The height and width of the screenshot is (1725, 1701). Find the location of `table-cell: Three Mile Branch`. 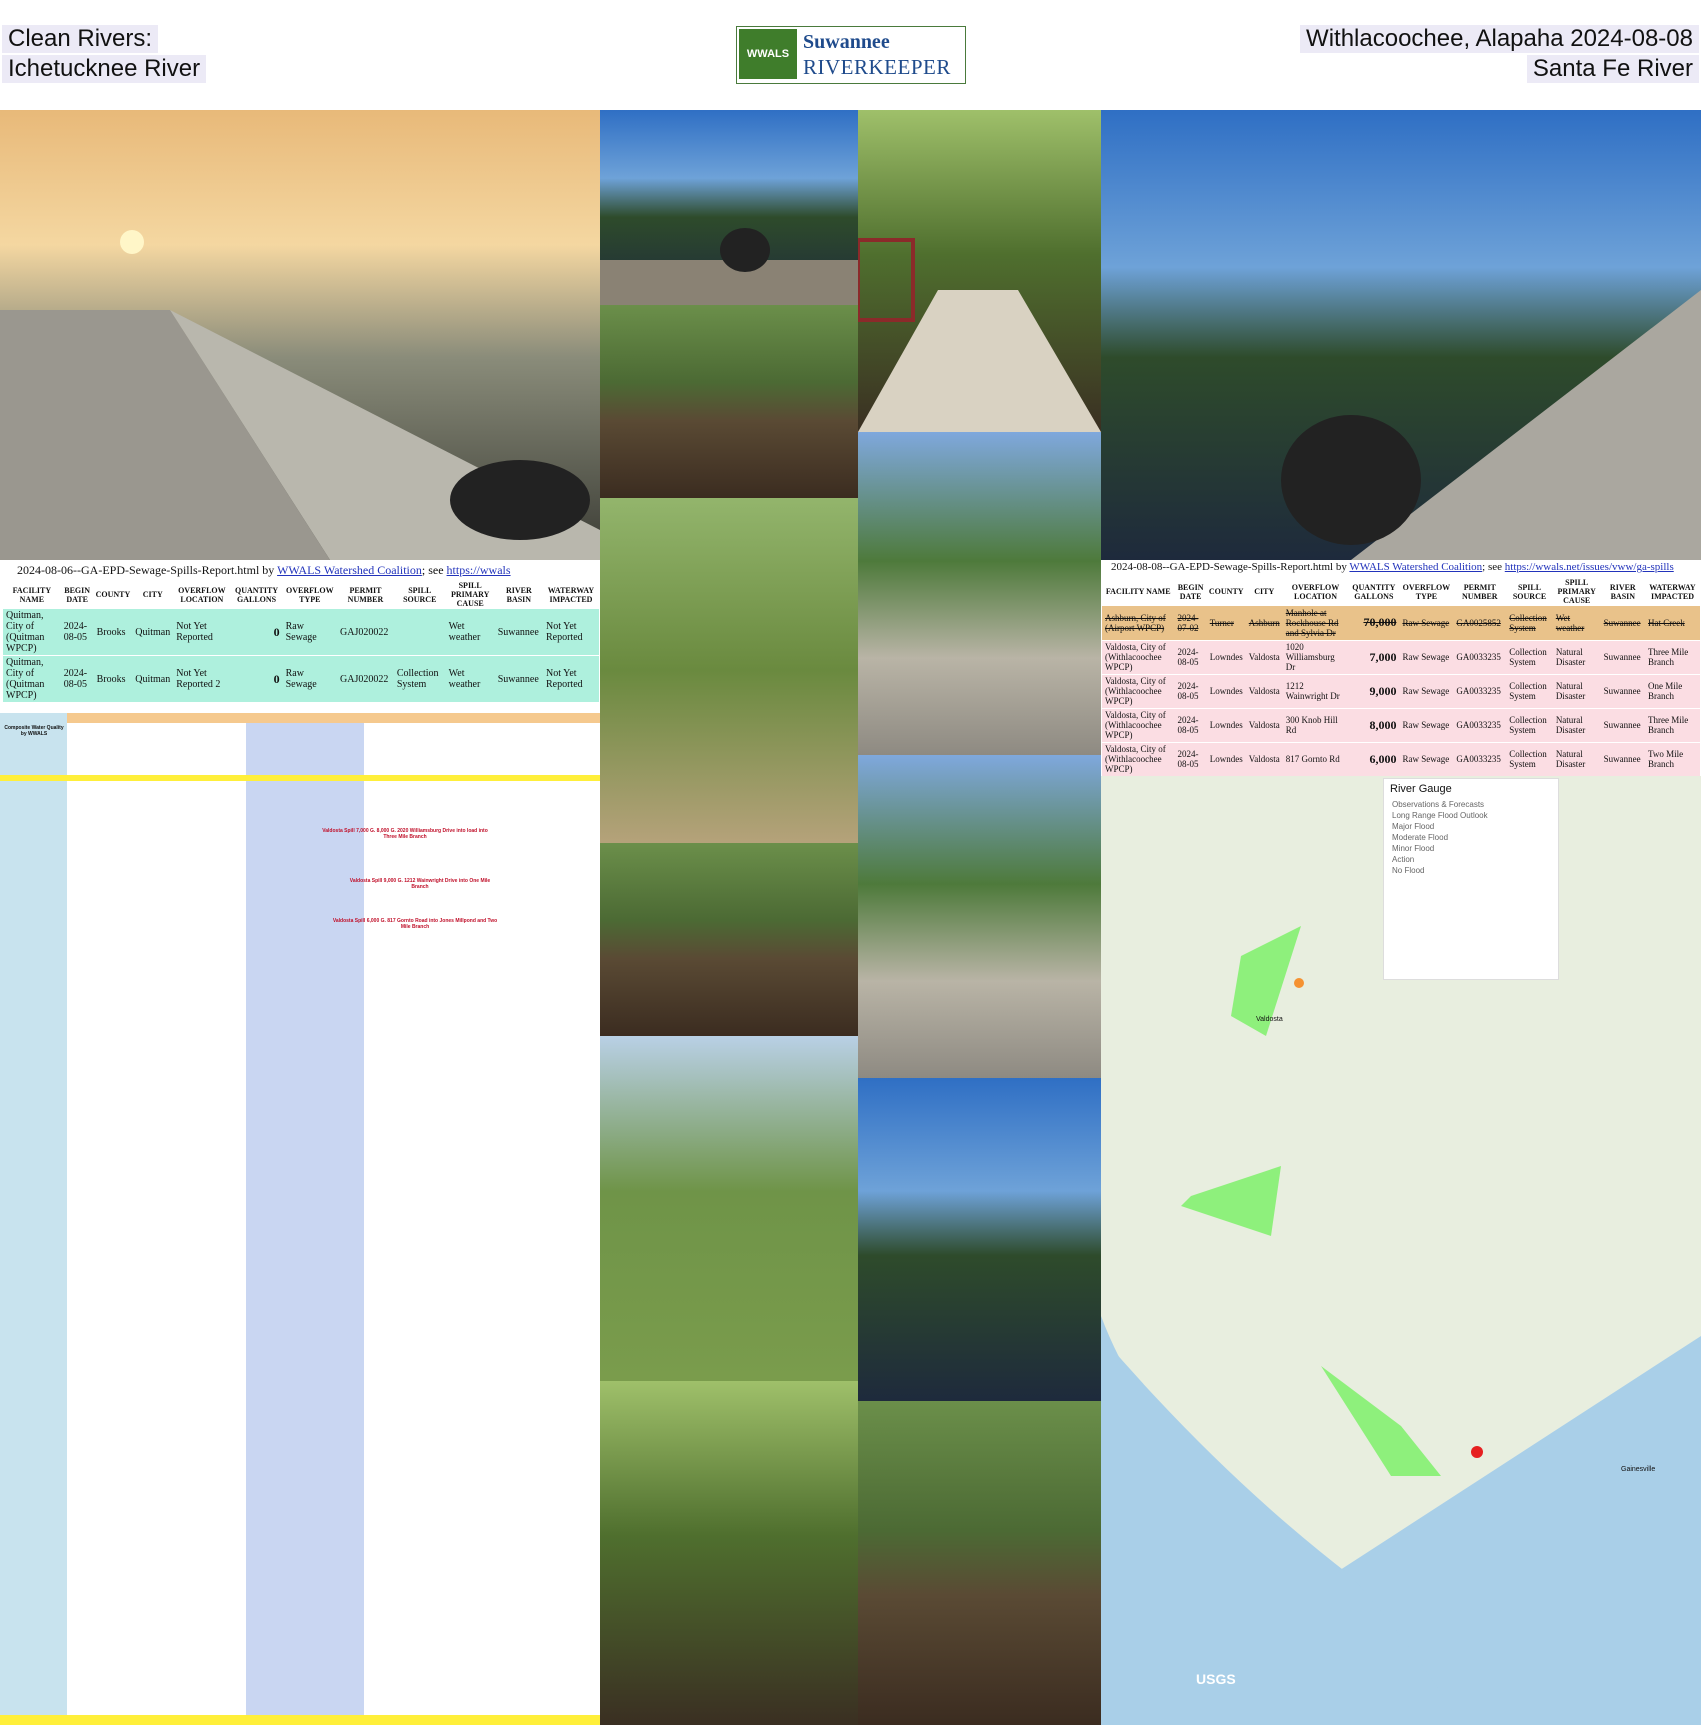

table-cell: Three Mile Branch is located at coordinates (1672, 725).